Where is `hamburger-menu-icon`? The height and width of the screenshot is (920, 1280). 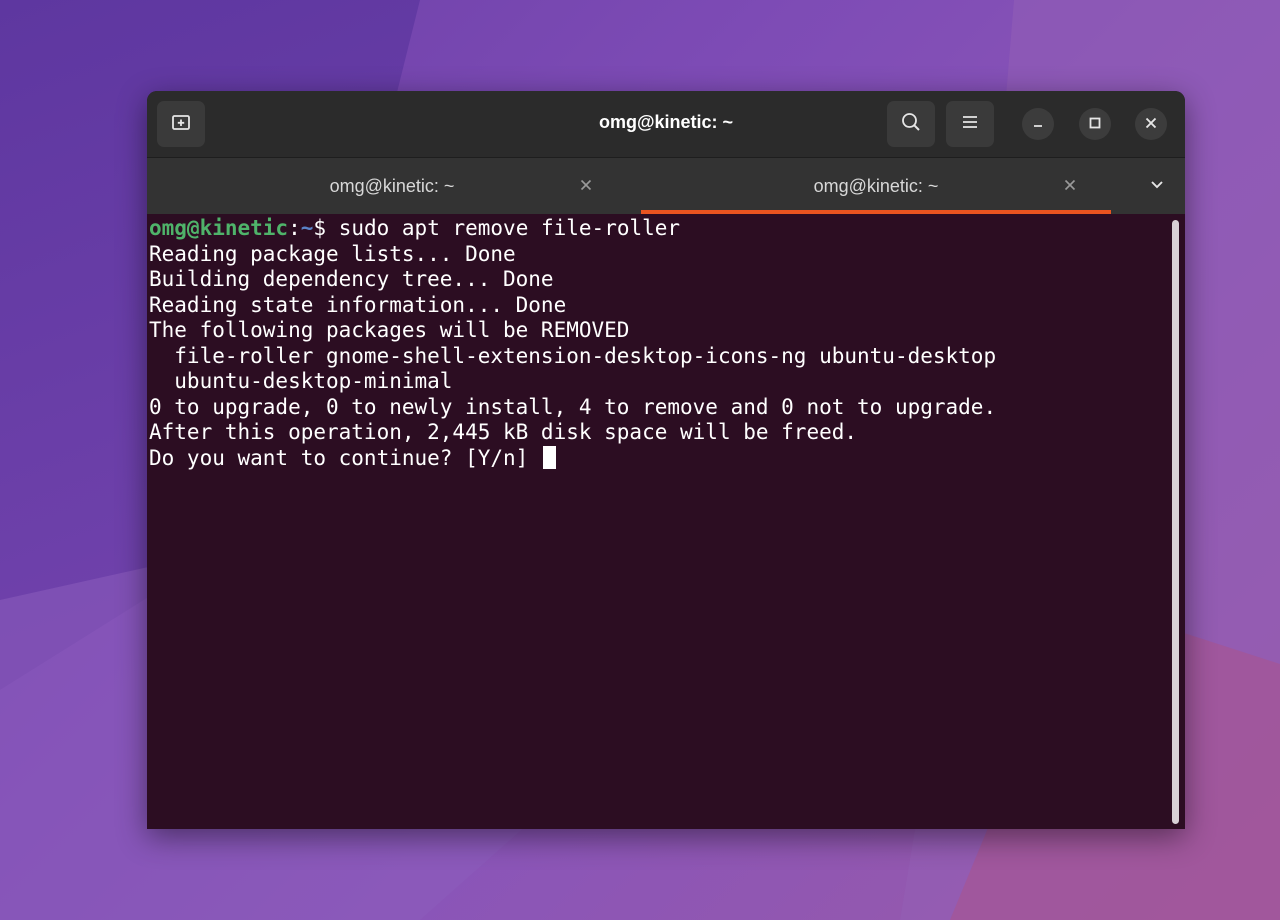 hamburger-menu-icon is located at coordinates (970, 124).